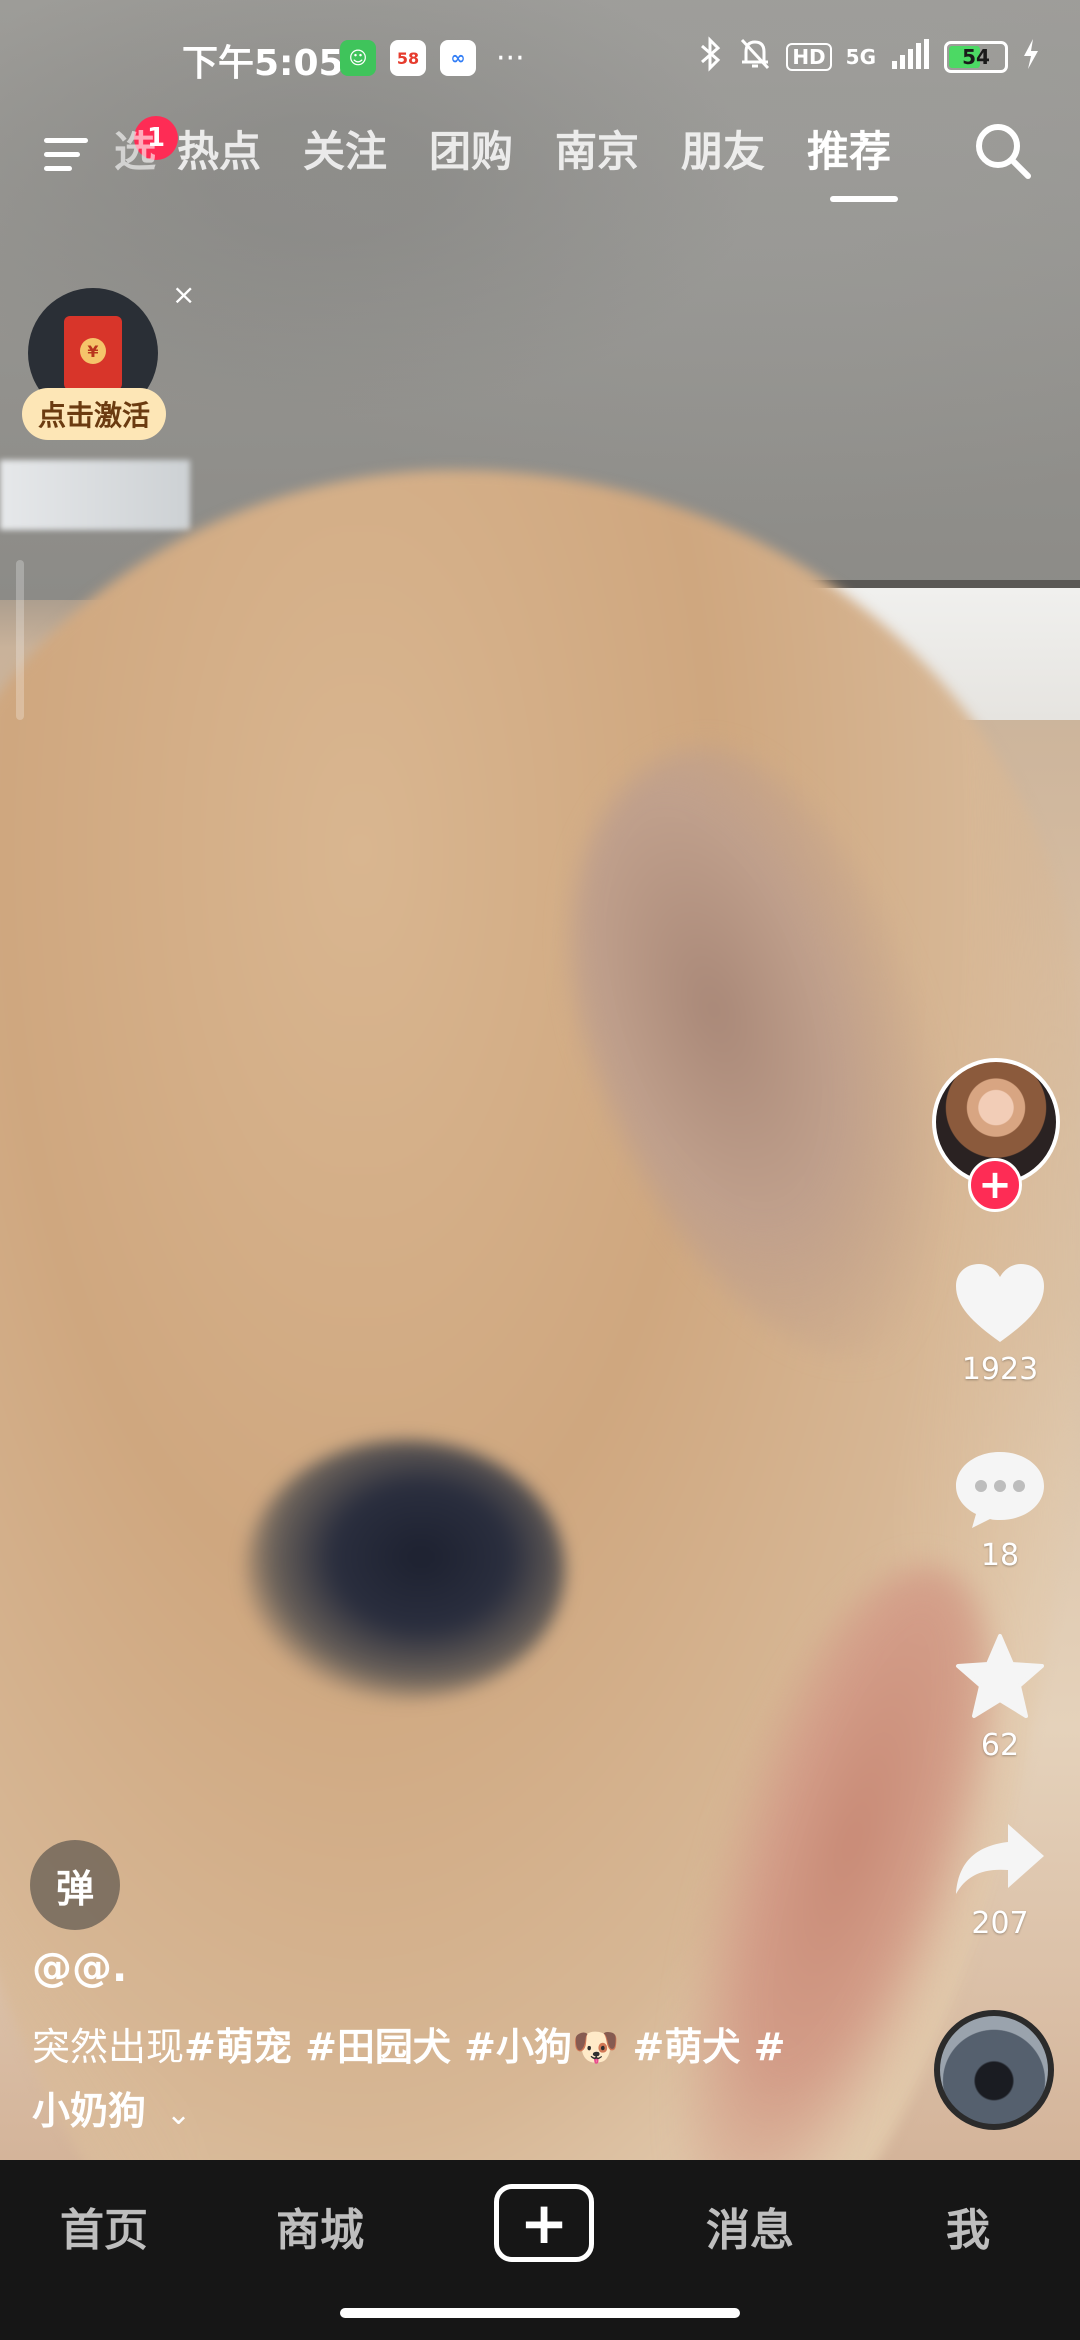 This screenshot has width=1080, height=2340. I want to click on status-time: 下午5:05, so click(263, 63).